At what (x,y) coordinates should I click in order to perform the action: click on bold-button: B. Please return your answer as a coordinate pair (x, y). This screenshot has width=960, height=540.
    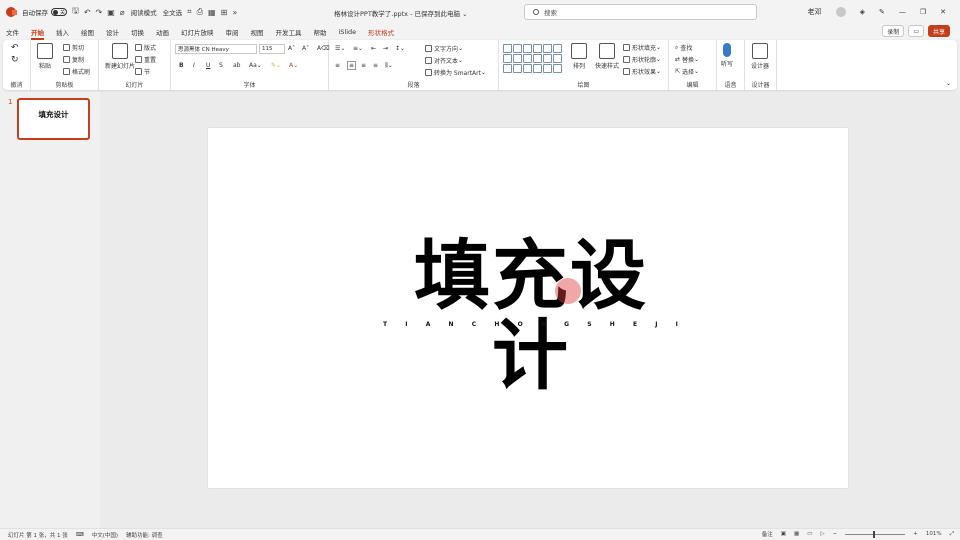
    Looking at the image, I should click on (181, 65).